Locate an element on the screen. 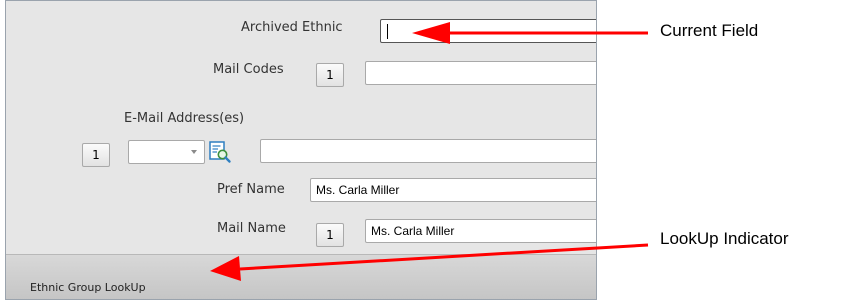  current-field-arrowhead is located at coordinates (431, 33).